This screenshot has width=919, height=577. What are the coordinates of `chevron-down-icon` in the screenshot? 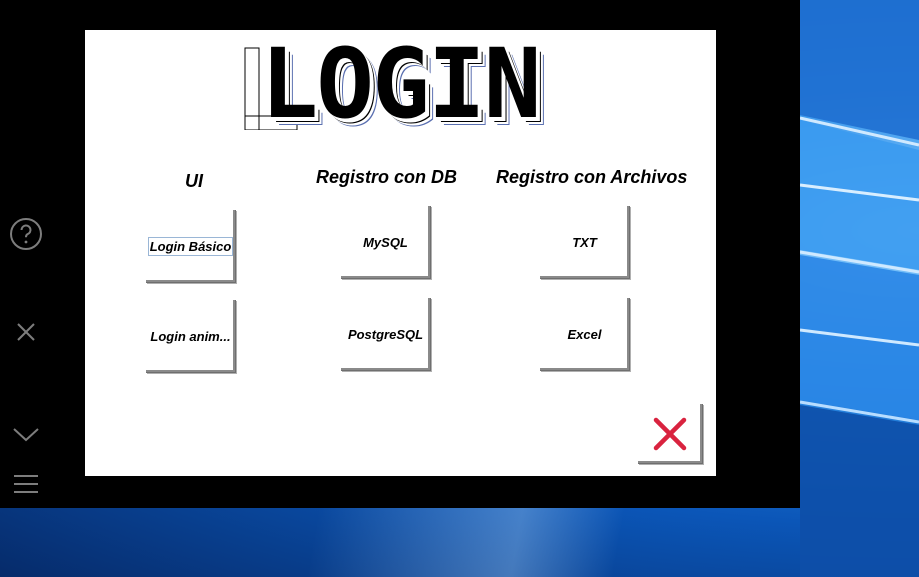 It's located at (26, 434).